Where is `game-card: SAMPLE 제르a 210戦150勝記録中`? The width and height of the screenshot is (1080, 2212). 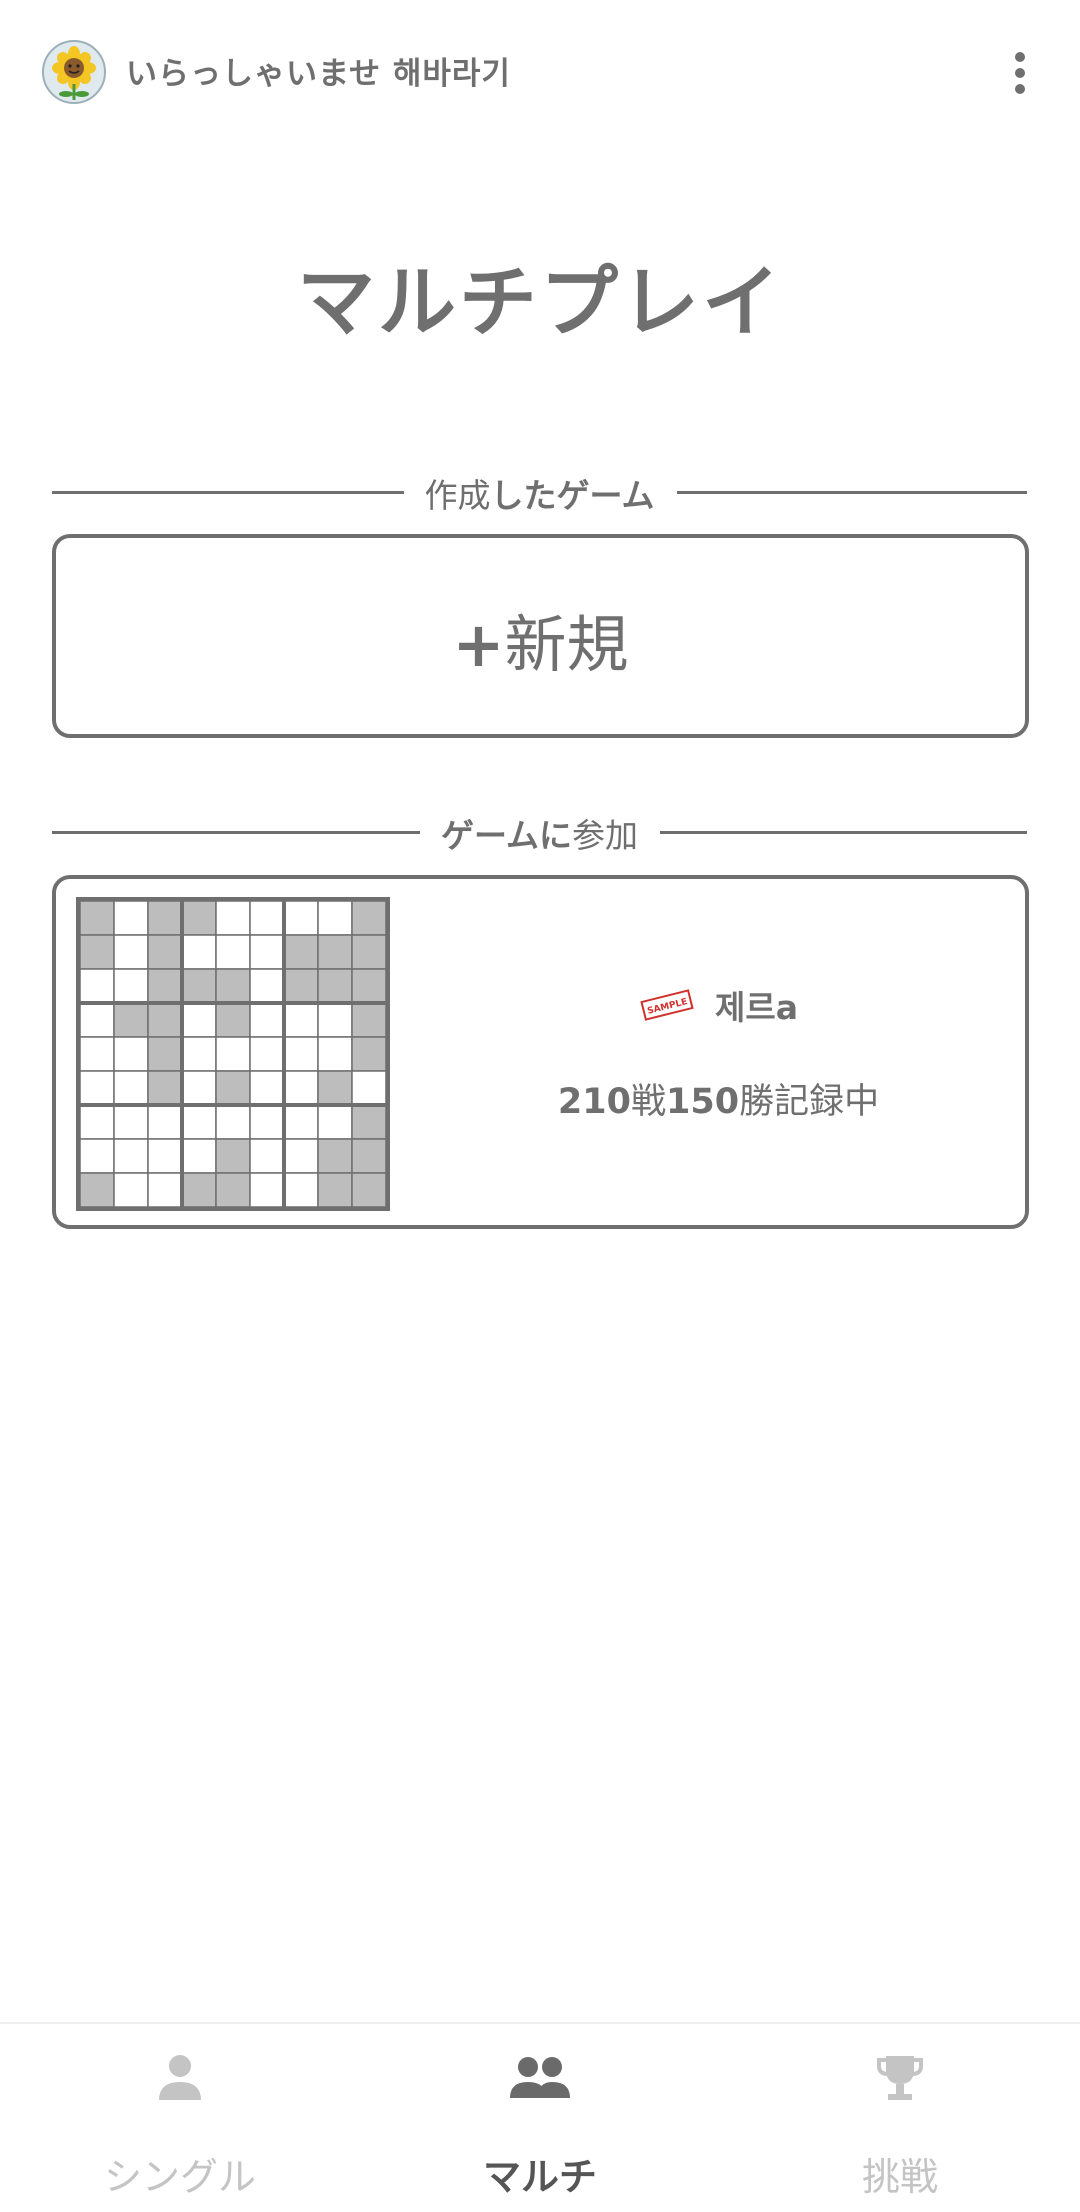
game-card: SAMPLE 제르a 210戦150勝記録中 is located at coordinates (540, 1052).